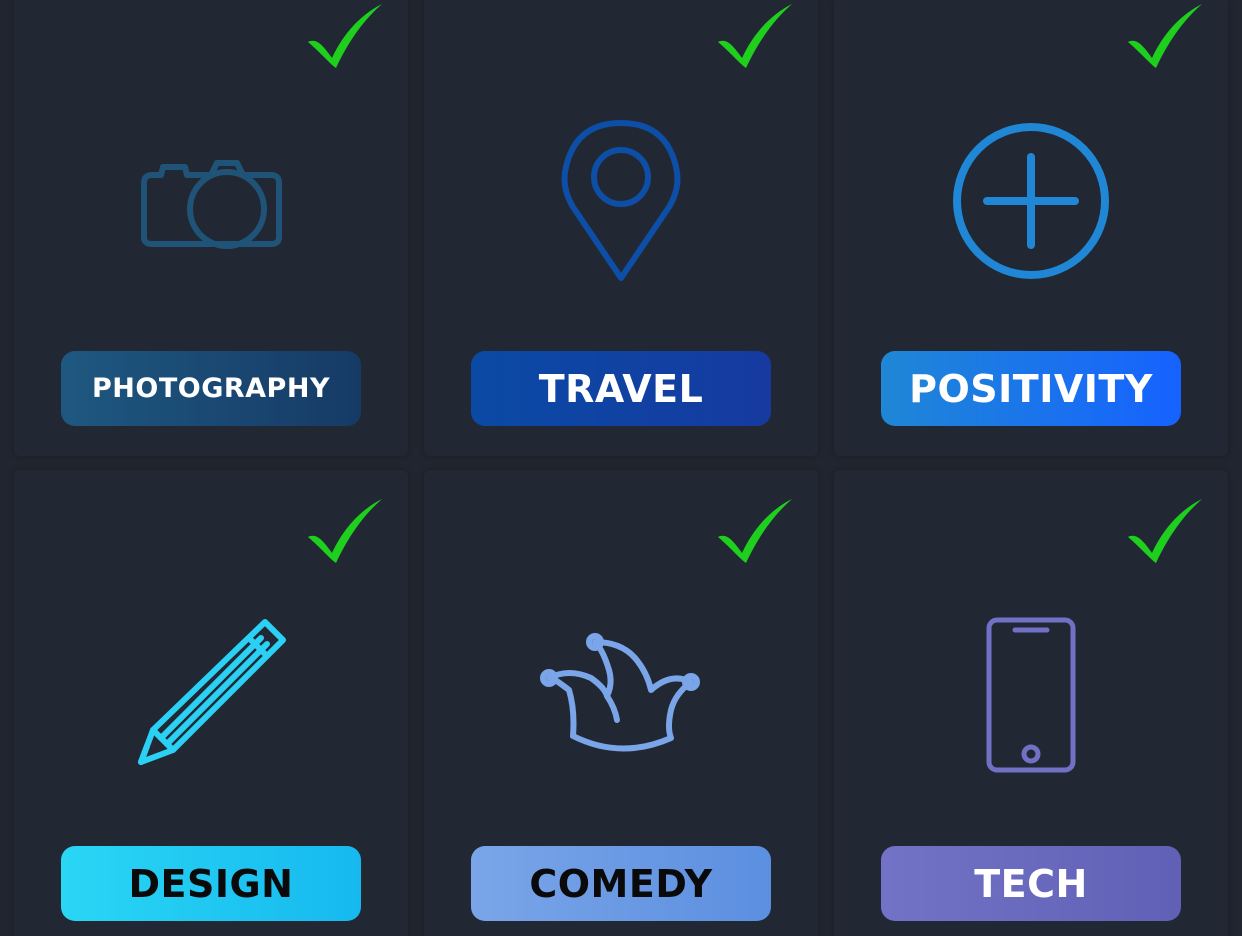  I want to click on category-label: PHOTOGRAPHY, so click(211, 388).